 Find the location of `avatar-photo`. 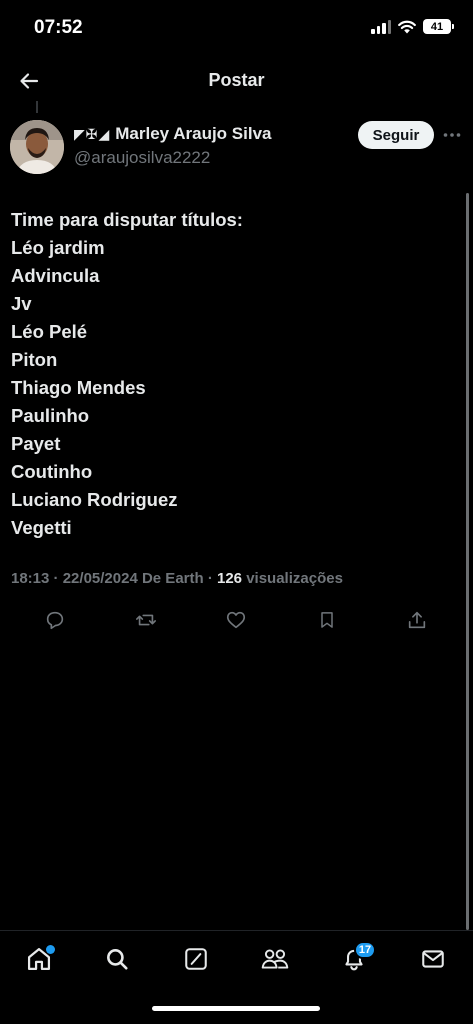

avatar-photo is located at coordinates (37, 147).